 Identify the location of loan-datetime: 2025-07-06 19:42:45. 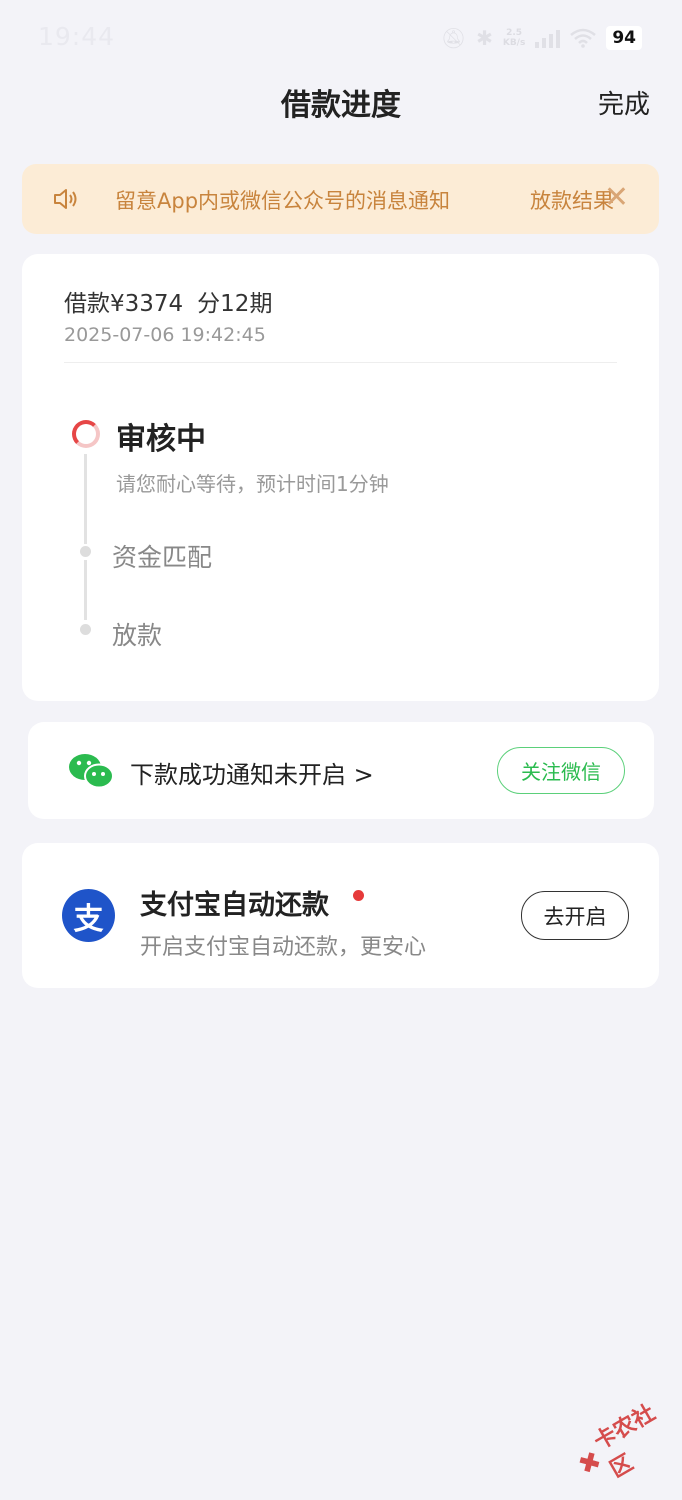
(165, 335).